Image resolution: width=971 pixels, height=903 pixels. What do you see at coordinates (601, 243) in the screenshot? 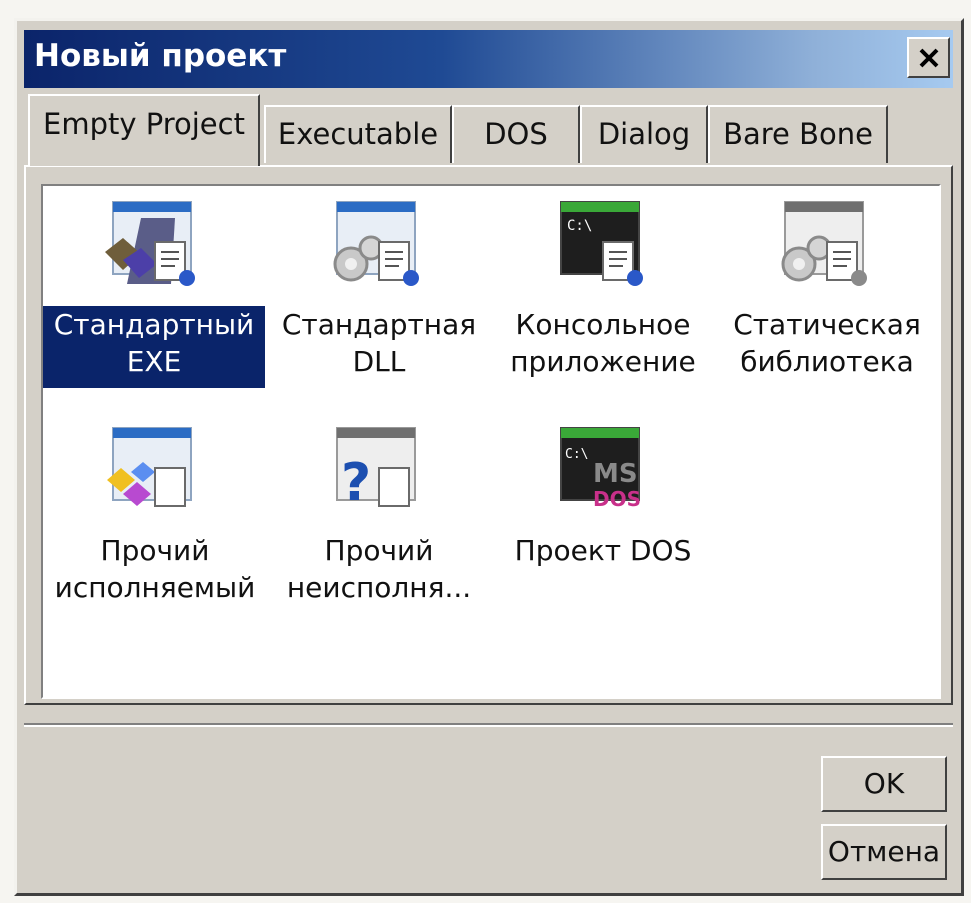
I see `console-app-icon: C:\` at bounding box center [601, 243].